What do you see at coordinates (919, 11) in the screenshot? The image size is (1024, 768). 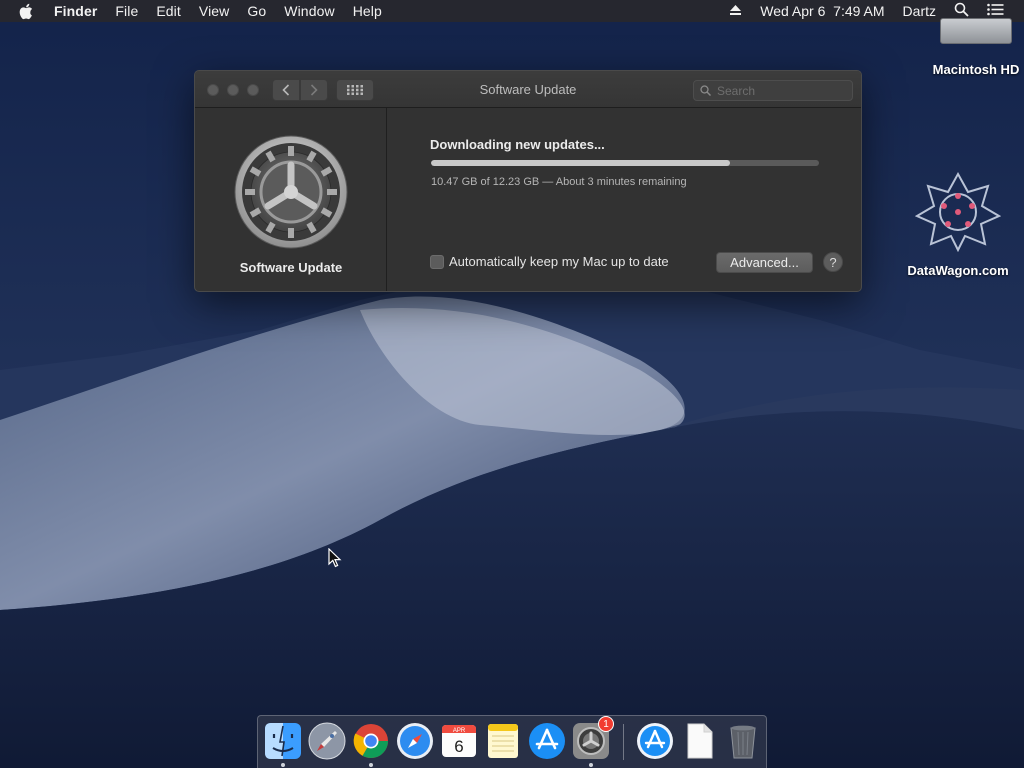 I see `menubar-user: Dartz` at bounding box center [919, 11].